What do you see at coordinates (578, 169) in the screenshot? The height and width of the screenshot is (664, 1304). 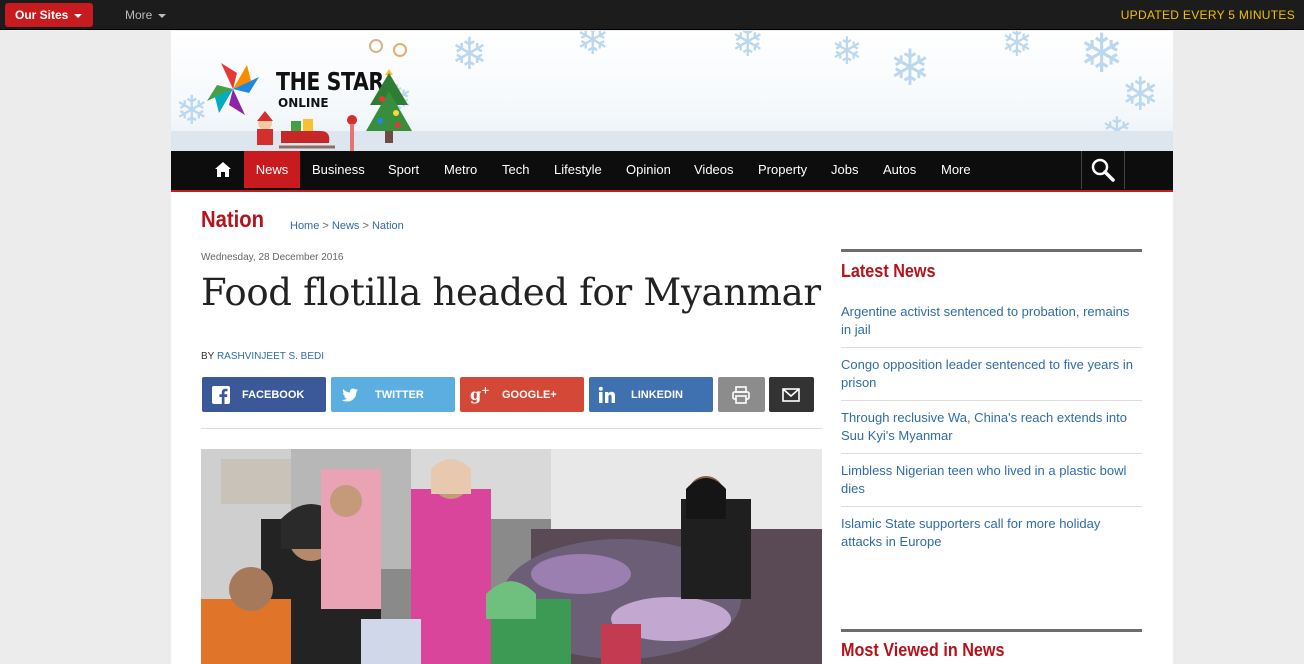 I see `nav-item-lifestyle: Lifestyle` at bounding box center [578, 169].